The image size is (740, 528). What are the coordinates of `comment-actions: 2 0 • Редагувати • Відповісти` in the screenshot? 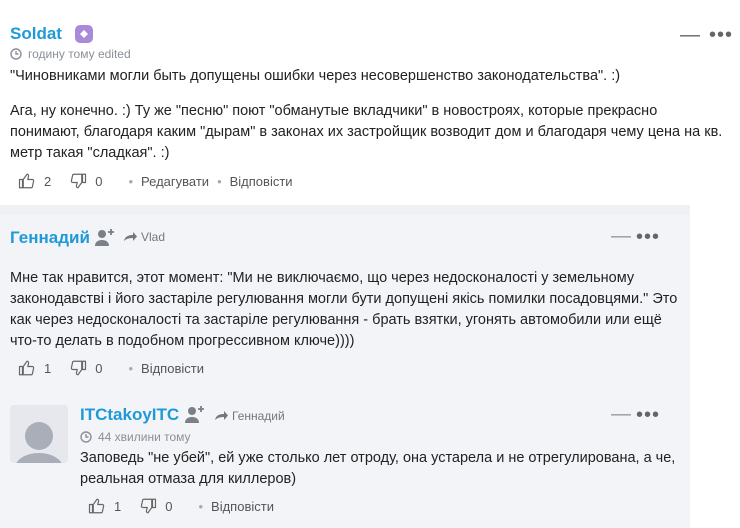 It's located at (155, 181).